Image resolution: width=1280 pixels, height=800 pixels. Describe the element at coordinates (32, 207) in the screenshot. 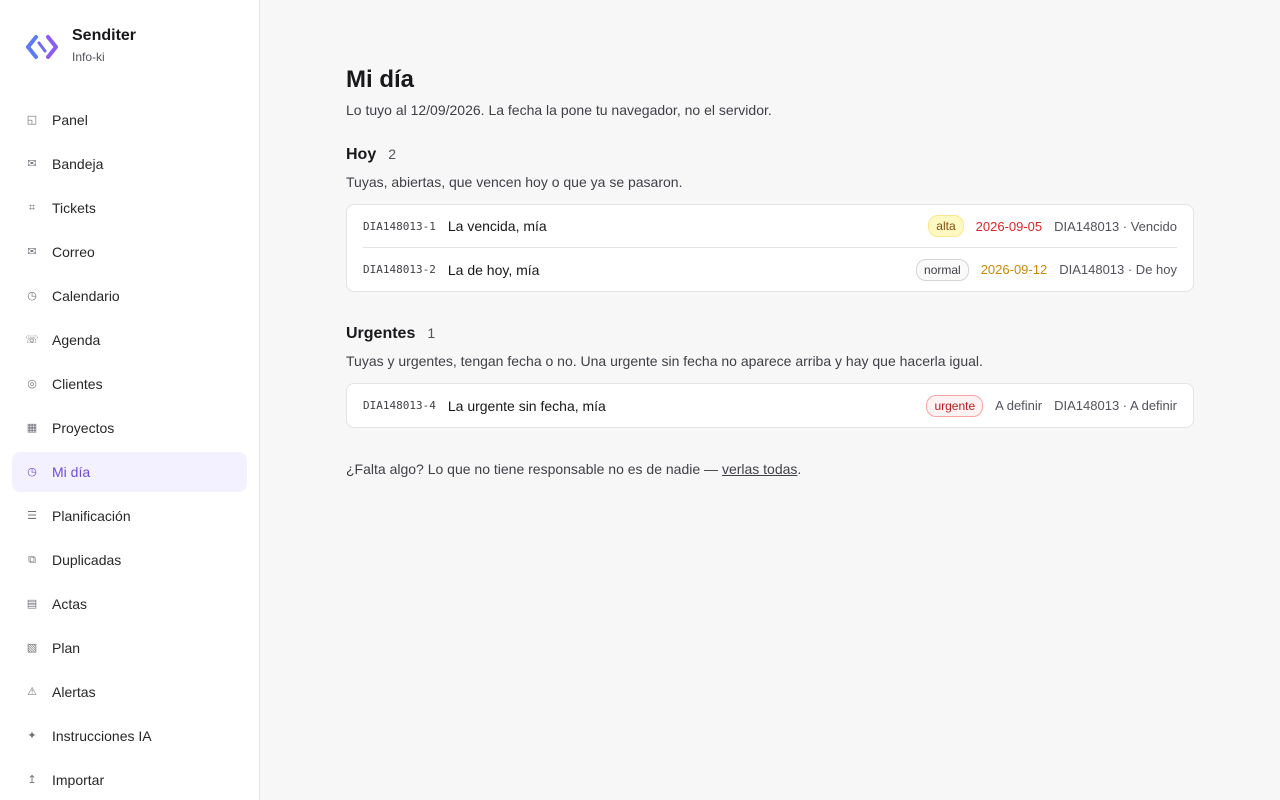

I see `tickets-icon: ⌗` at that location.